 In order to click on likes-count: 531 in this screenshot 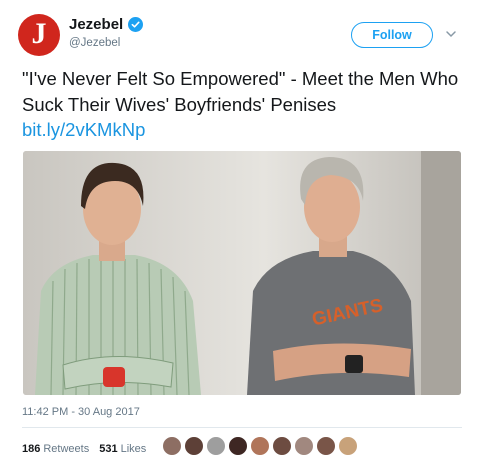, I will do `click(108, 449)`.